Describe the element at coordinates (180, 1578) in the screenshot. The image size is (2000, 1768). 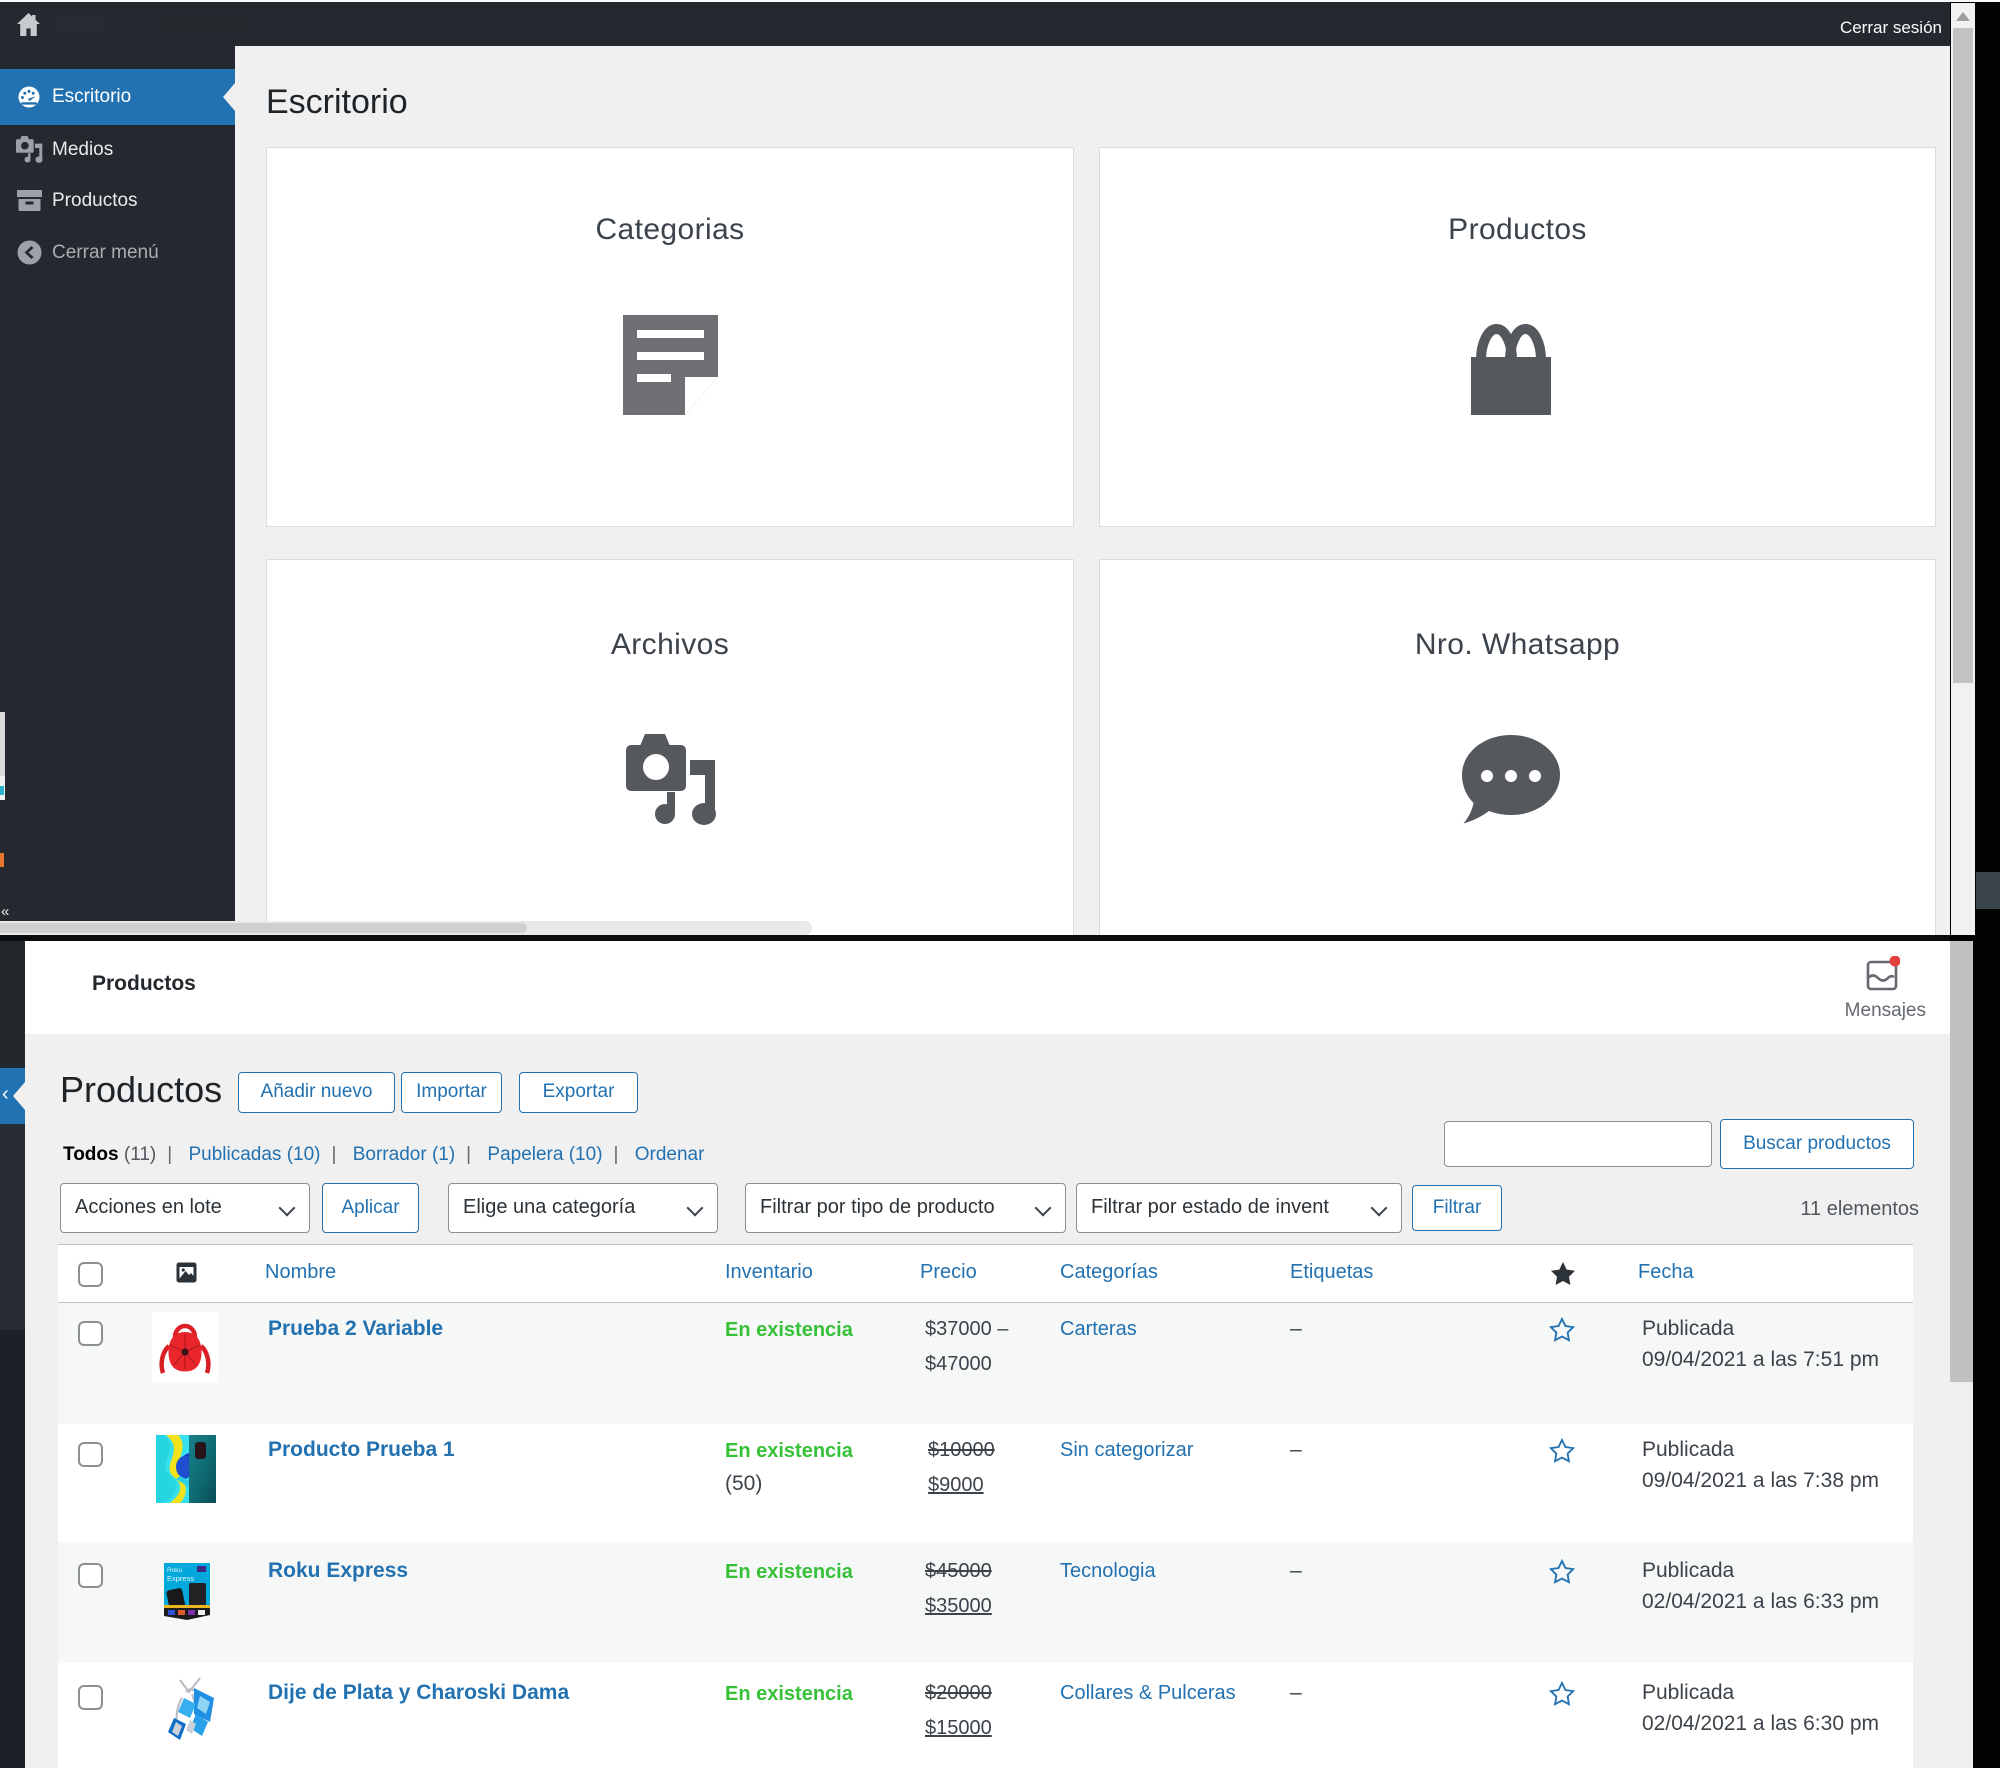
I see `svg-text: Express` at that location.